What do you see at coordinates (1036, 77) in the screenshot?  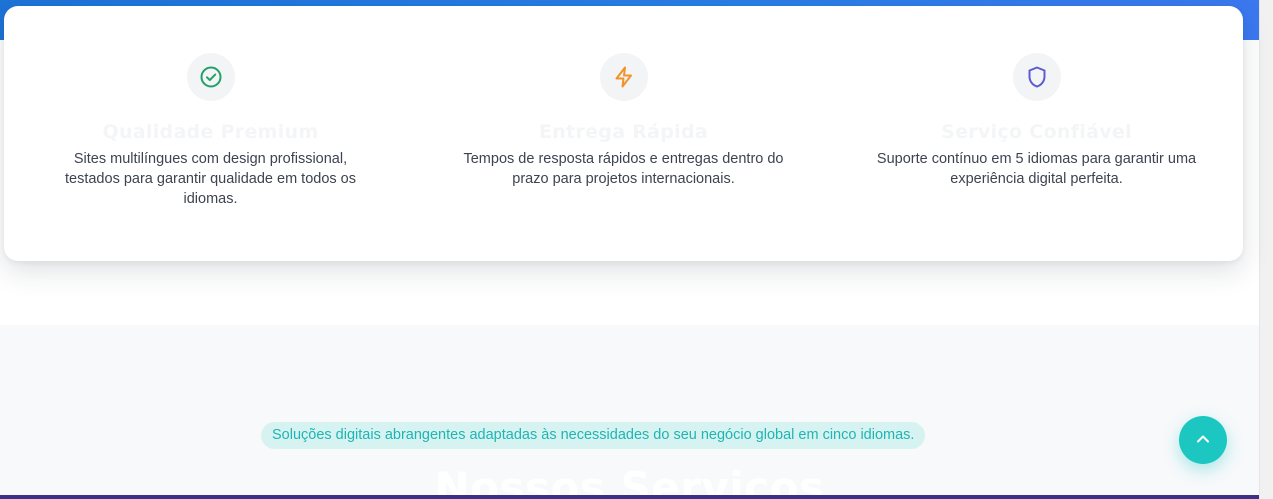 I see `shield-icon` at bounding box center [1036, 77].